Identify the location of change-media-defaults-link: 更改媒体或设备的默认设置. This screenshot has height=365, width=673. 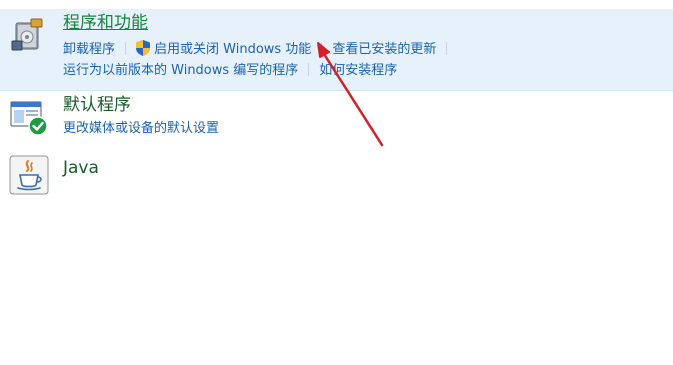
(141, 128).